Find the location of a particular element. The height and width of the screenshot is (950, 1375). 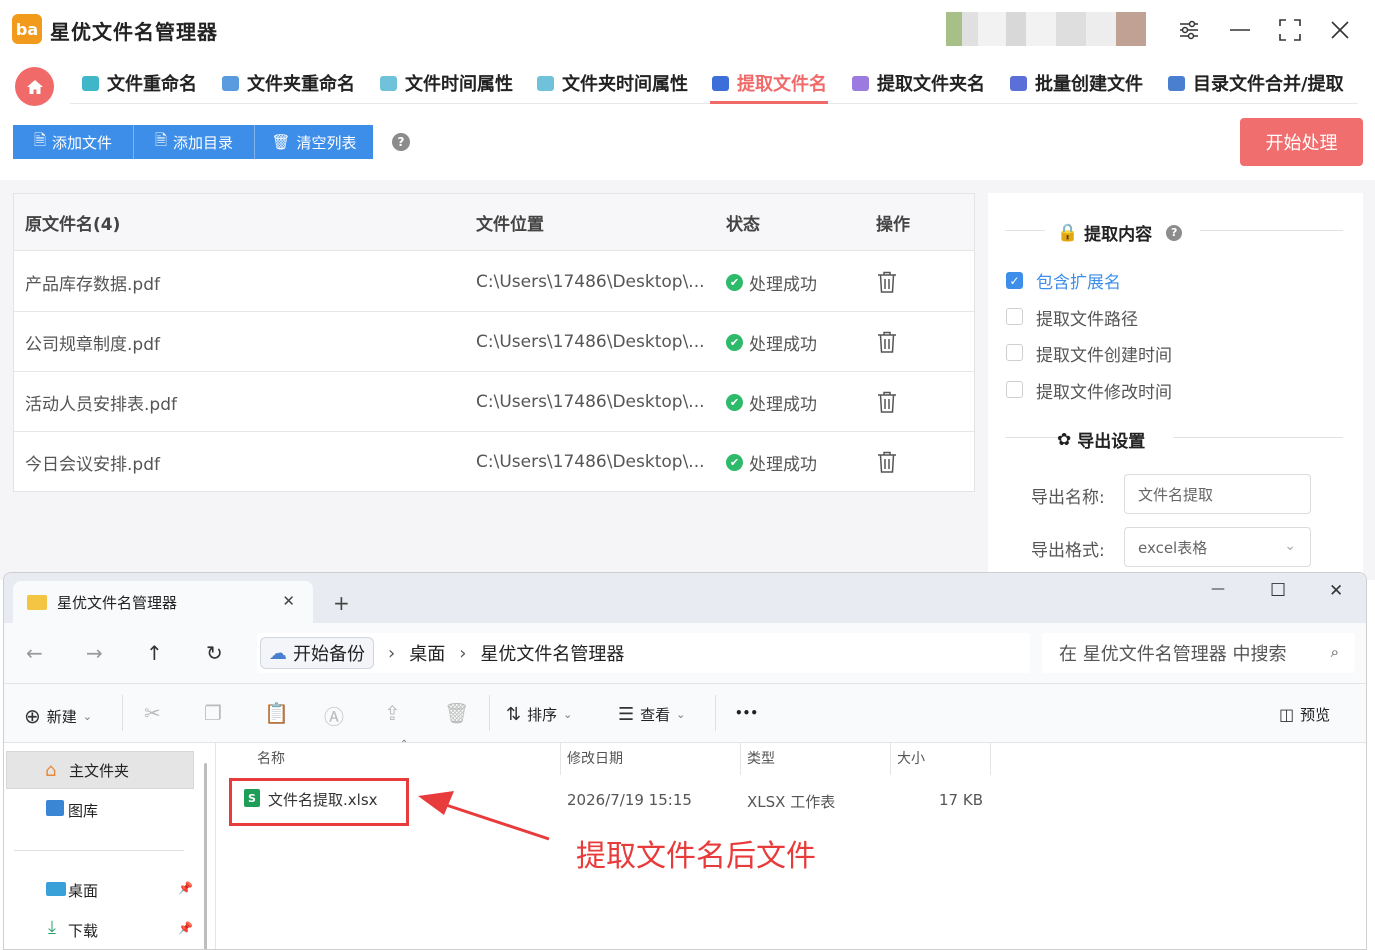

minimize-button is located at coordinates (1240, 30).